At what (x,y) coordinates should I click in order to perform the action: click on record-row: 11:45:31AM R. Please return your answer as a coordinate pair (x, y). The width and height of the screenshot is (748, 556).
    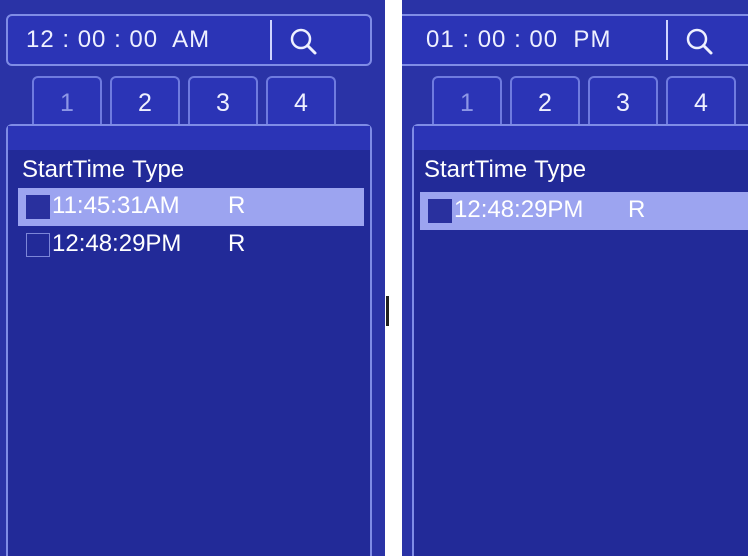
    Looking at the image, I should click on (191, 207).